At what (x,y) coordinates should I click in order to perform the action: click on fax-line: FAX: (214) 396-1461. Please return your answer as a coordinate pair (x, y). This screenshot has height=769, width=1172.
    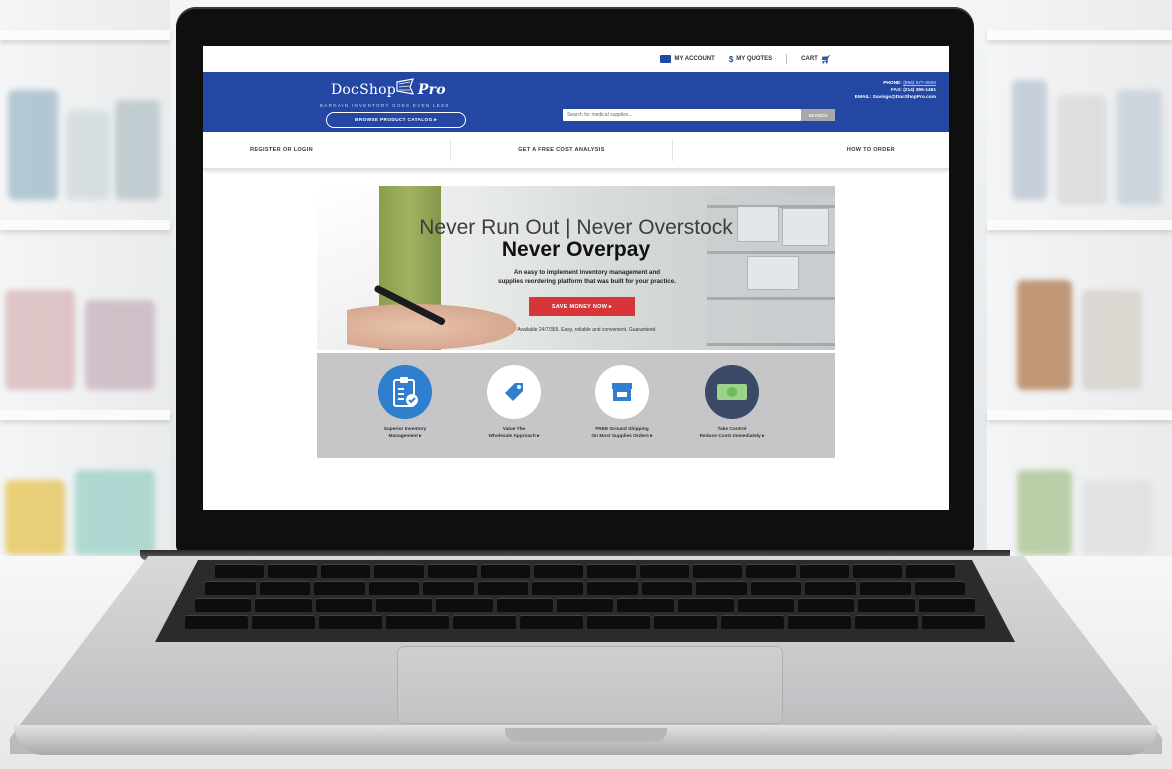
    Looking at the image, I should click on (913, 90).